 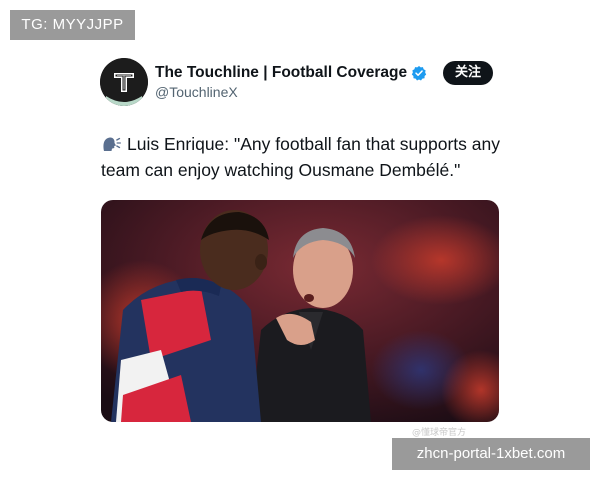 I want to click on touchline-logo-icon, so click(x=124, y=82).